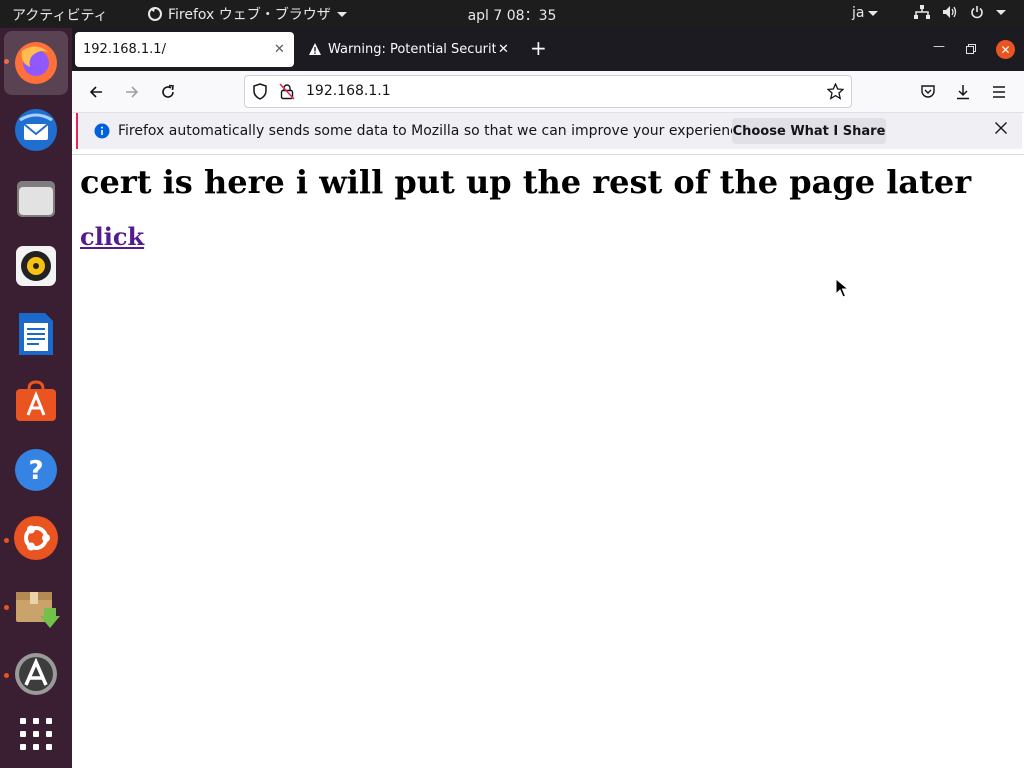  What do you see at coordinates (260, 91) in the screenshot?
I see `tracking-shield-icon` at bounding box center [260, 91].